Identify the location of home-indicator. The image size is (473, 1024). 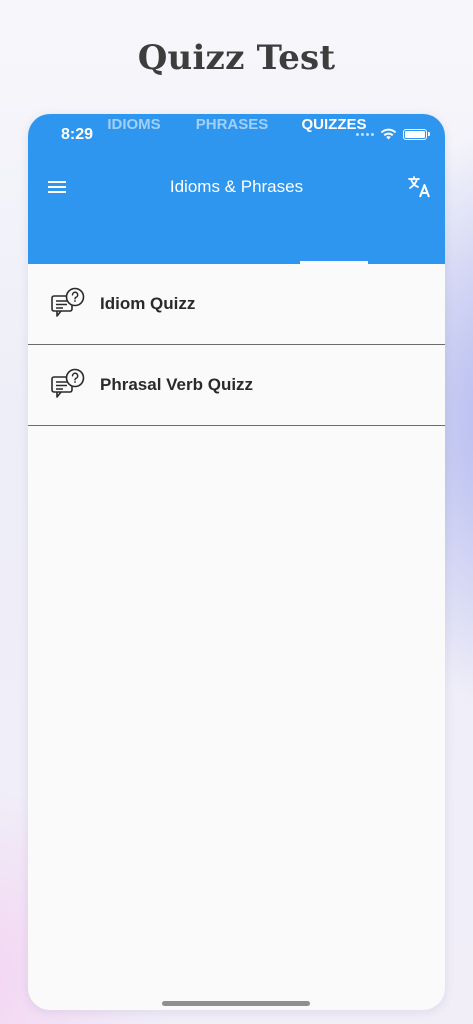
(236, 1003).